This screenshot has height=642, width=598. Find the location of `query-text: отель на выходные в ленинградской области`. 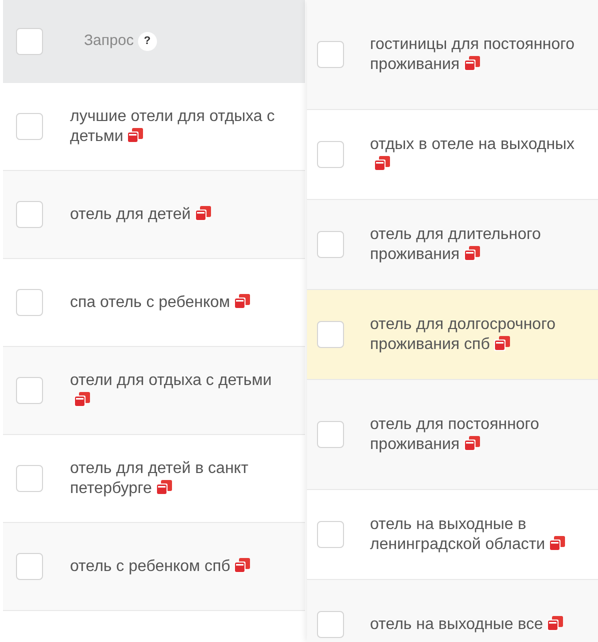

query-text: отель на выходные в ленинградской области is located at coordinates (477, 534).